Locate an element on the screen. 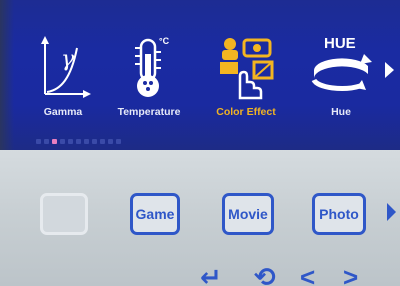 This screenshot has width=400, height=286. menu-label-gamma: Gamma is located at coordinates (63, 112).